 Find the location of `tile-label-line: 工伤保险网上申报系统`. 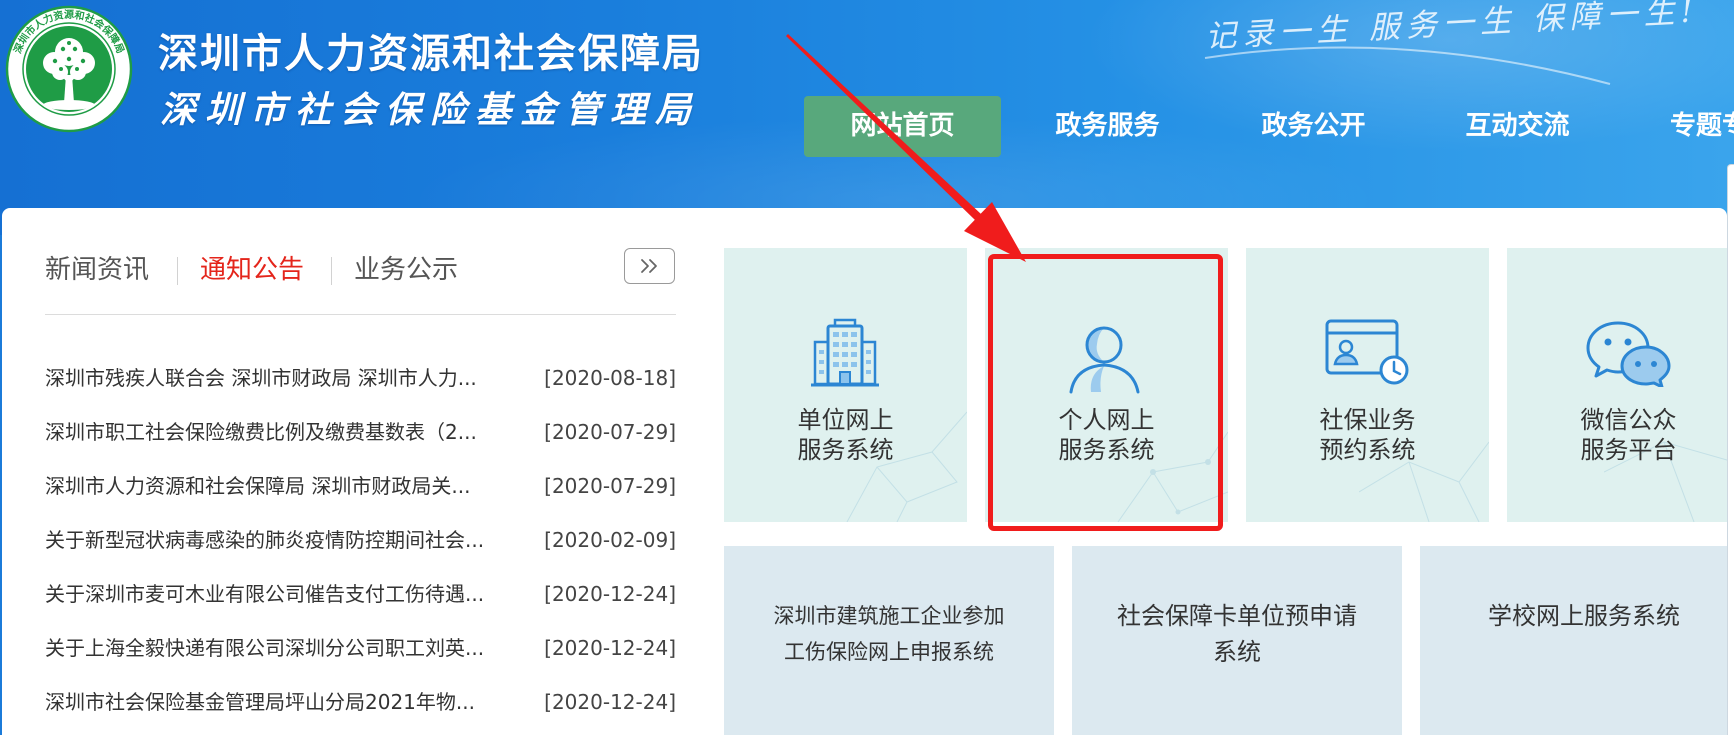

tile-label-line: 工伤保险网上申报系统 is located at coordinates (889, 652).